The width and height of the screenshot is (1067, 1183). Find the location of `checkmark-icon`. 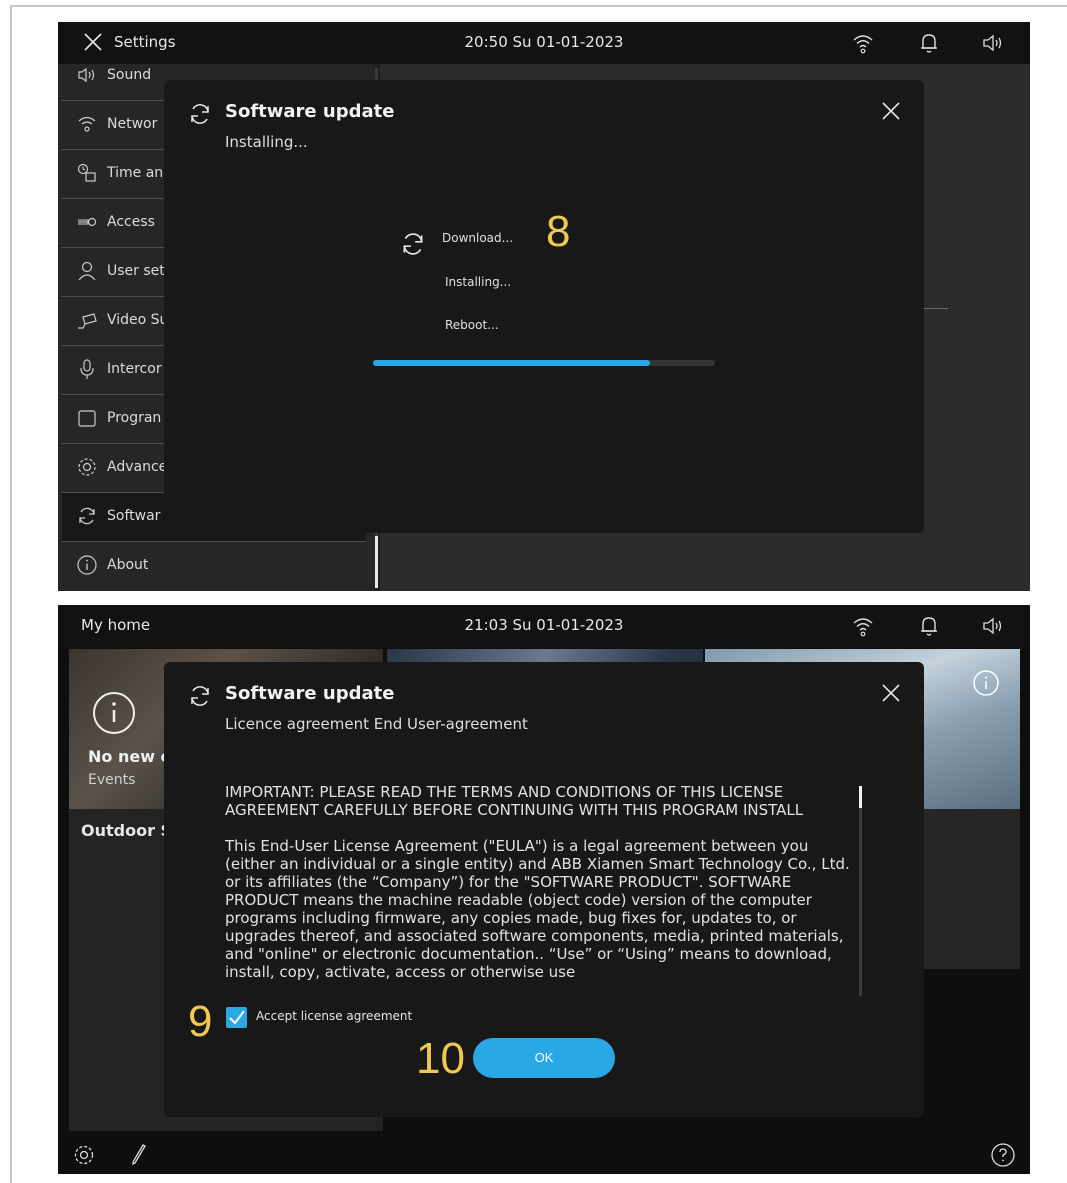

checkmark-icon is located at coordinates (237, 1017).